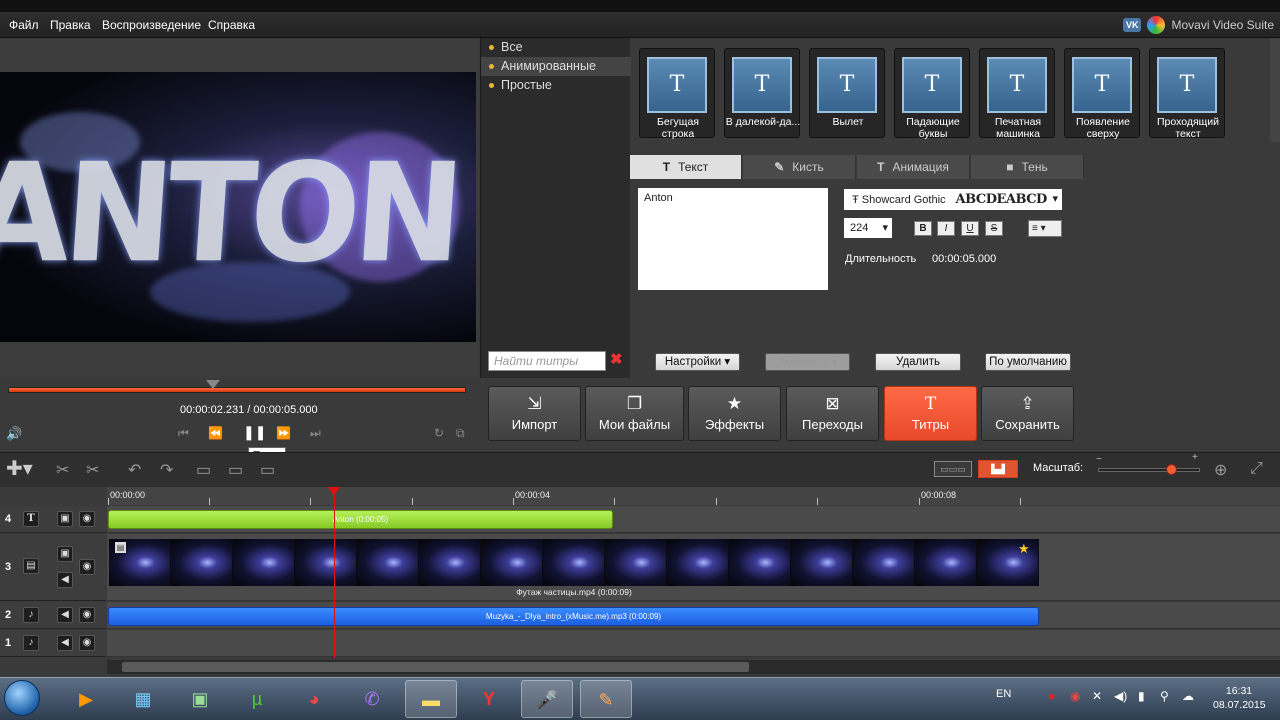 Image resolution: width=1280 pixels, height=720 pixels. What do you see at coordinates (1195, 457) in the screenshot?
I see `zoom-in-icon: +` at bounding box center [1195, 457].